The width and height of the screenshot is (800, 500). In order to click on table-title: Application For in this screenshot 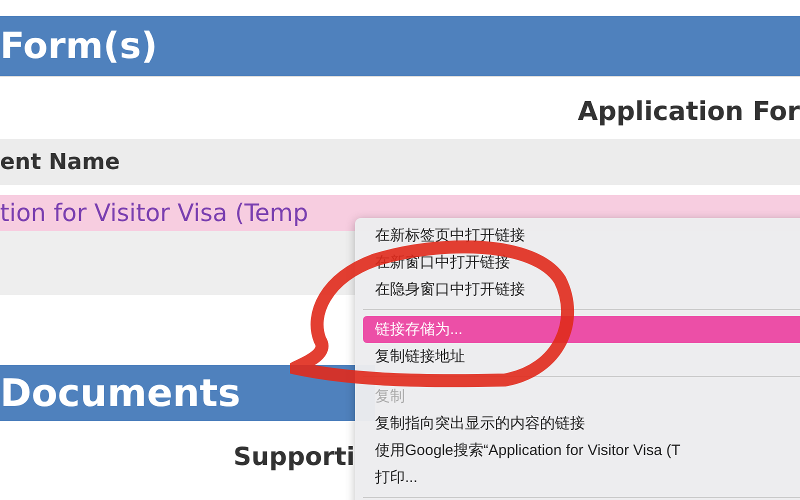, I will do `click(689, 112)`.